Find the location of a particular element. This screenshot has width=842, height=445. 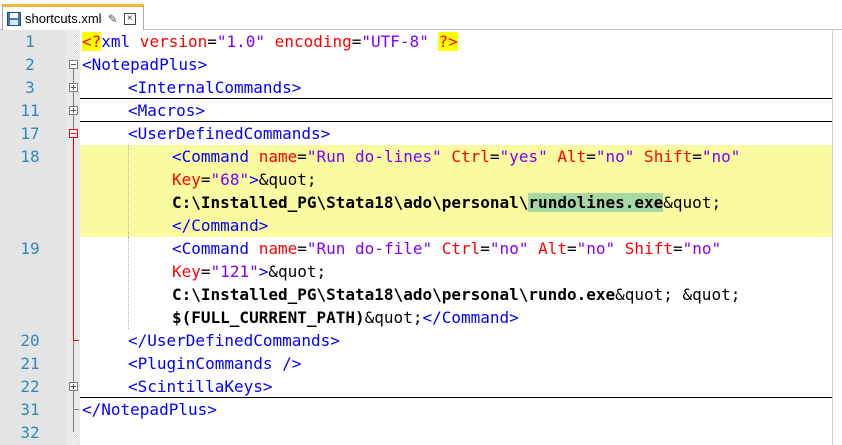

code-line-3: 3 <InternalCommands> is located at coordinates (421, 87).